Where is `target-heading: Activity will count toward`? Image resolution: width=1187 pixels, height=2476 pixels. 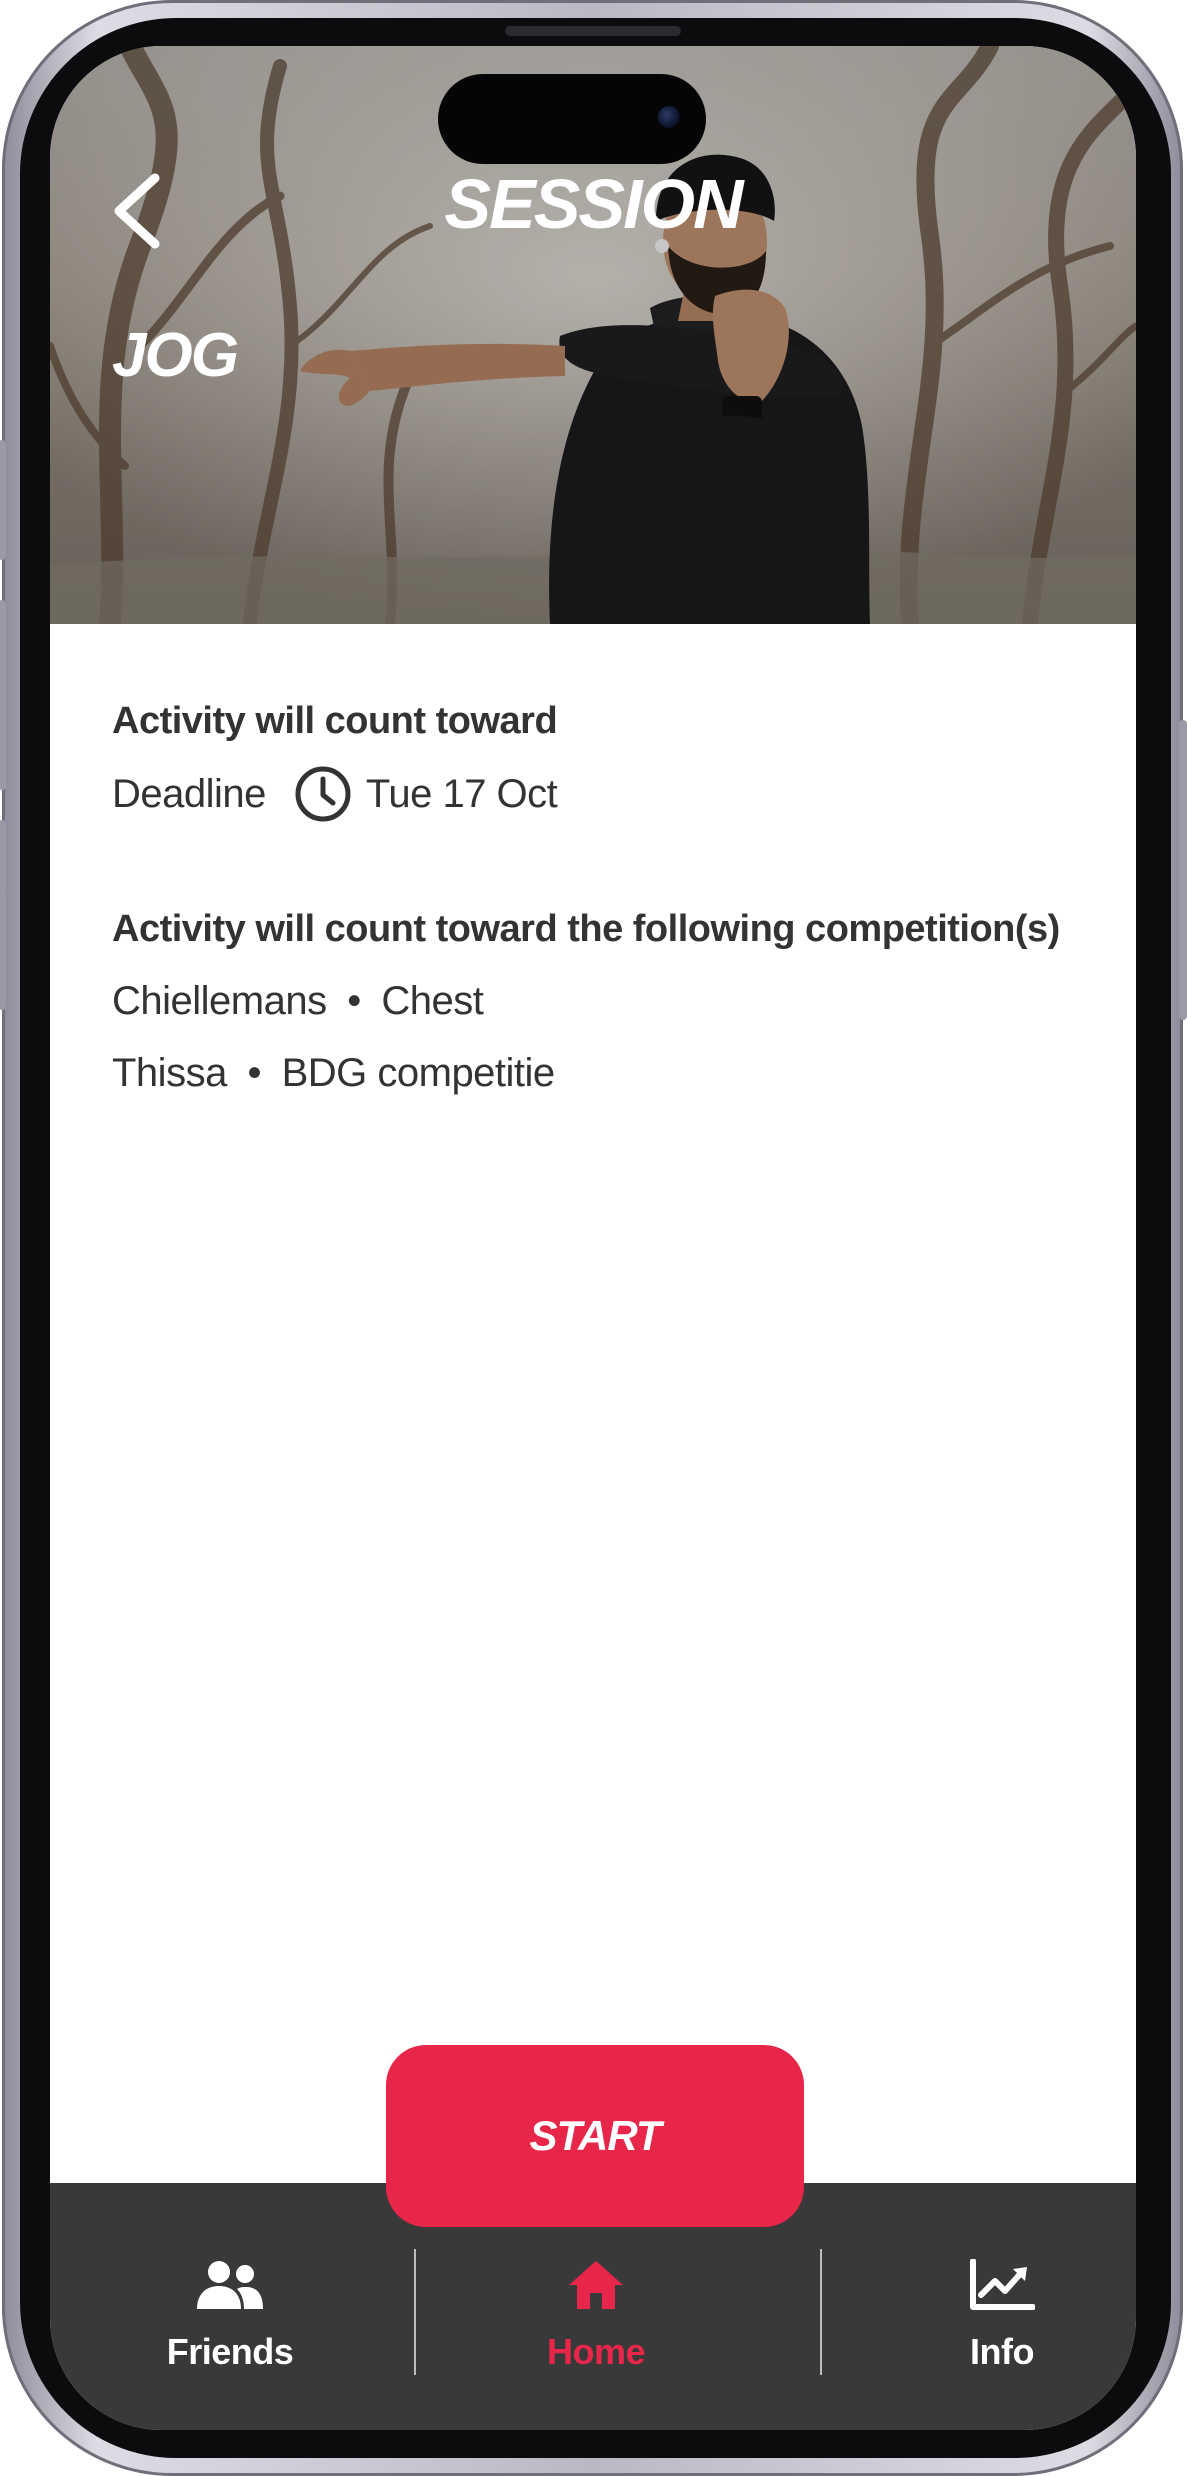
target-heading: Activity will count toward is located at coordinates (335, 721).